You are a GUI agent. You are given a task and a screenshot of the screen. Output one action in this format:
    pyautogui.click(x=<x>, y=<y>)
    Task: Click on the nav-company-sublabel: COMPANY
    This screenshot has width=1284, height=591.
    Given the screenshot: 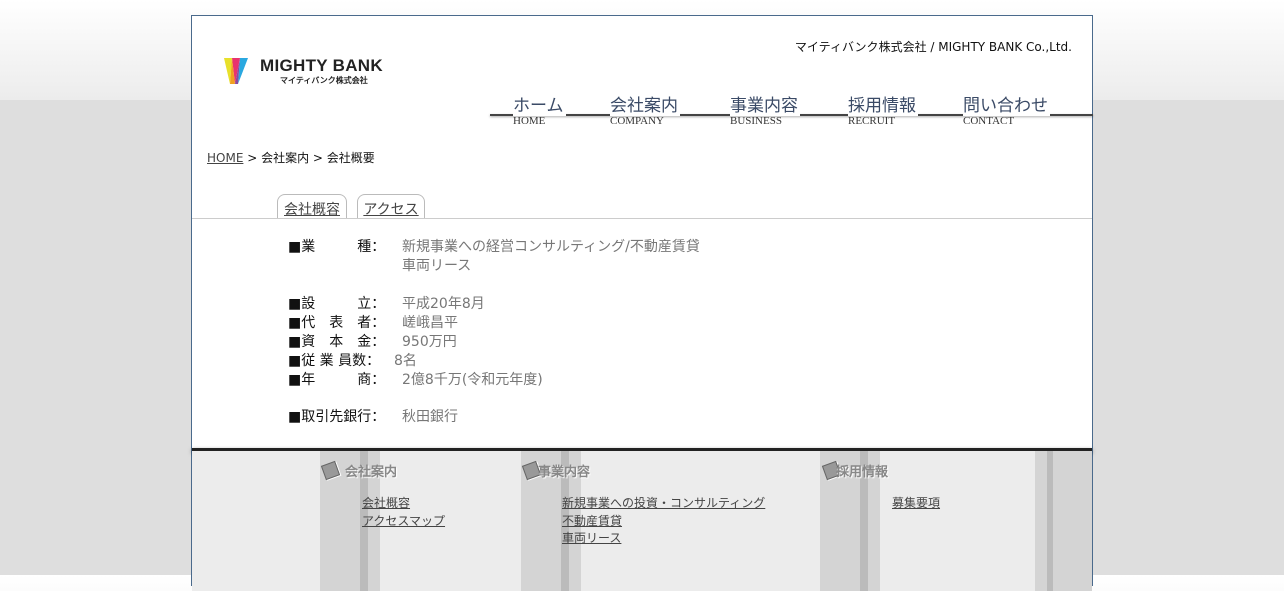 What is the action you would take?
    pyautogui.click(x=637, y=121)
    